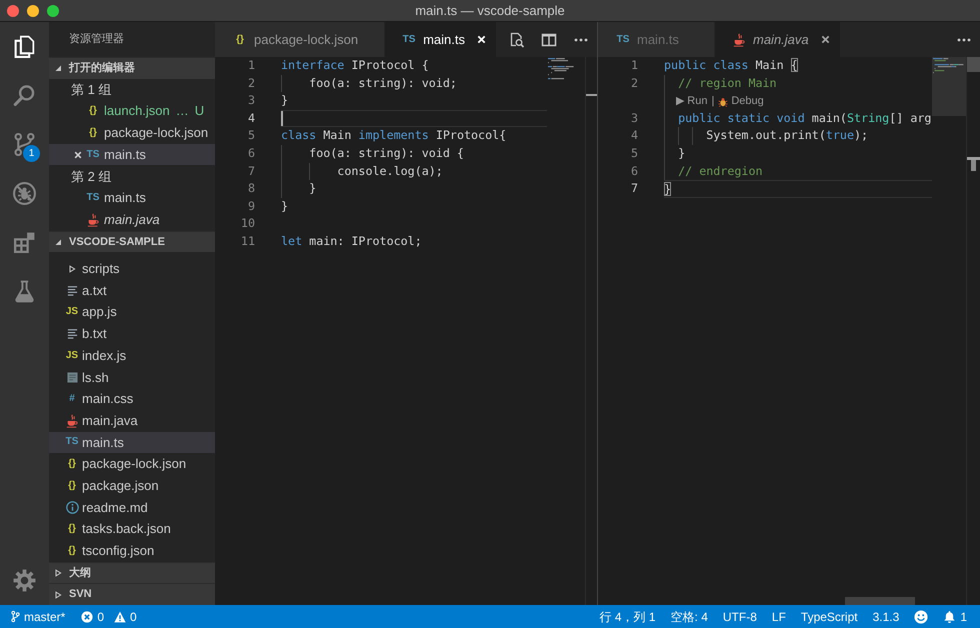  What do you see at coordinates (247, 241) in the screenshot?
I see `line-number: 11` at bounding box center [247, 241].